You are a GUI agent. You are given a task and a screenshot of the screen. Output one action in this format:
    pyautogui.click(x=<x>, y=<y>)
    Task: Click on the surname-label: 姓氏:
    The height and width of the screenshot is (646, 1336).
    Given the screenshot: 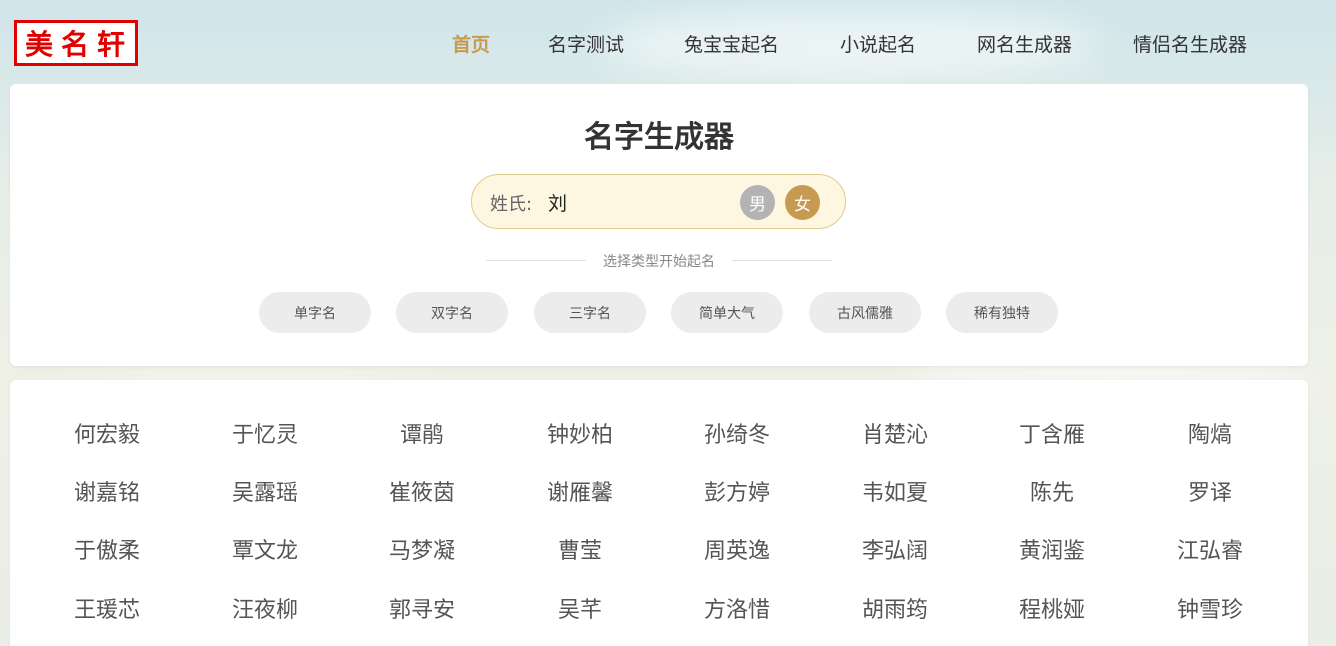 What is the action you would take?
    pyautogui.click(x=511, y=204)
    